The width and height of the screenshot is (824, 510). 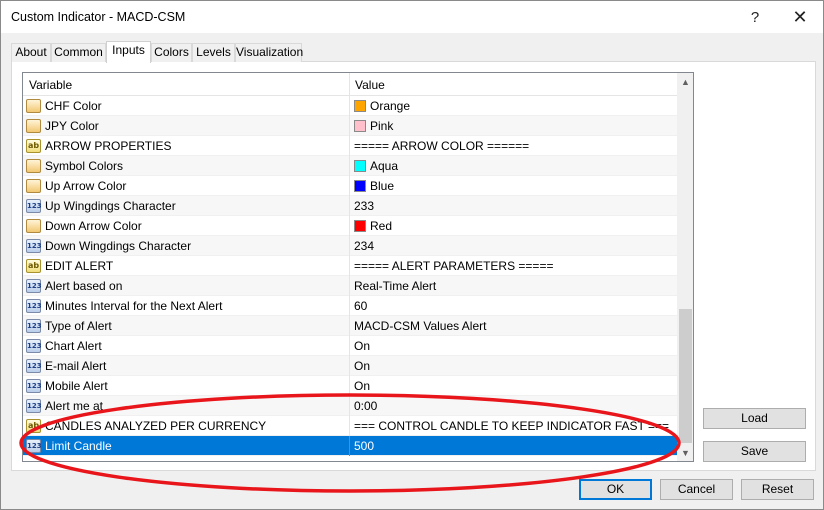 What do you see at coordinates (156, 426) in the screenshot?
I see `variable-name: CANDLES ANALYZED PER CURRENCY` at bounding box center [156, 426].